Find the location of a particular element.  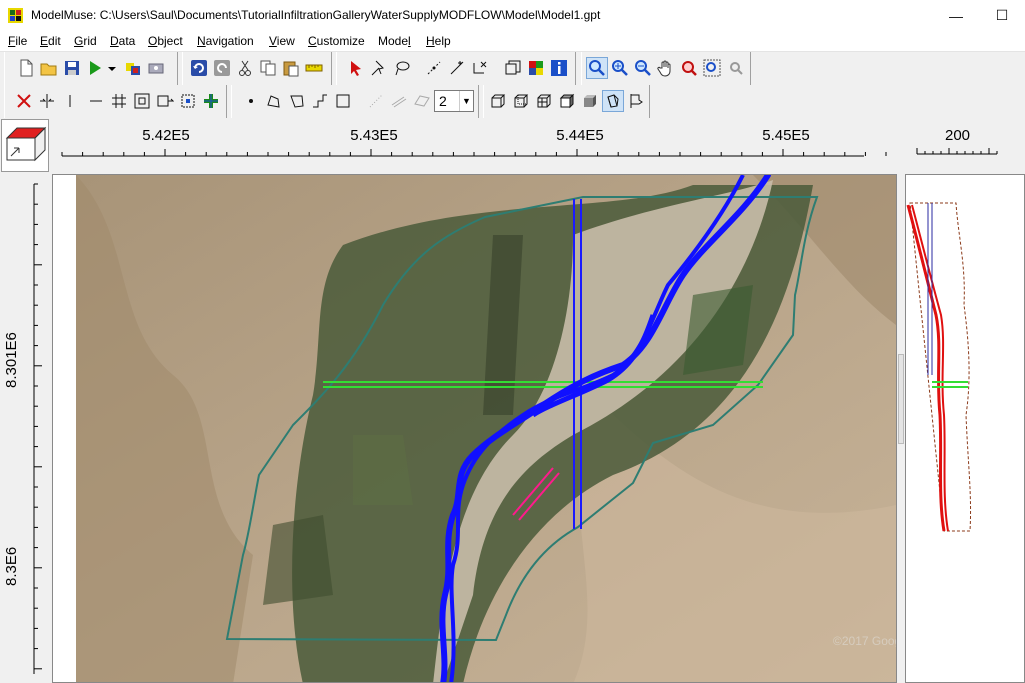

zoom-out-icon is located at coordinates (643, 68).